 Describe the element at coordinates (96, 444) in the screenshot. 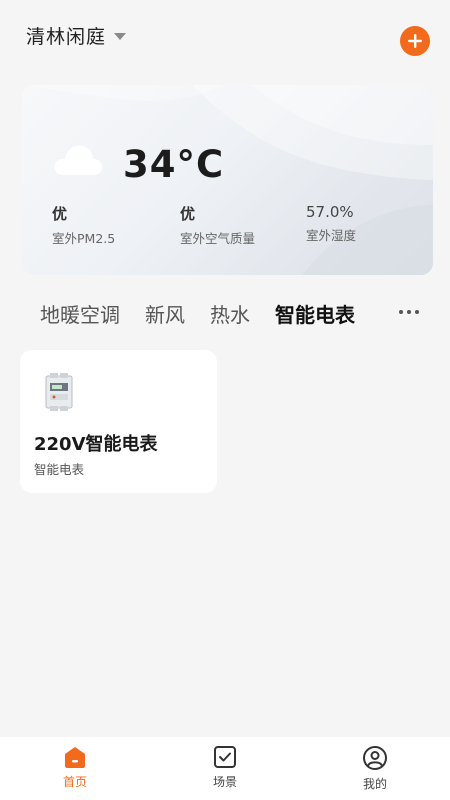

I see `device-name: 220V智能电表` at that location.